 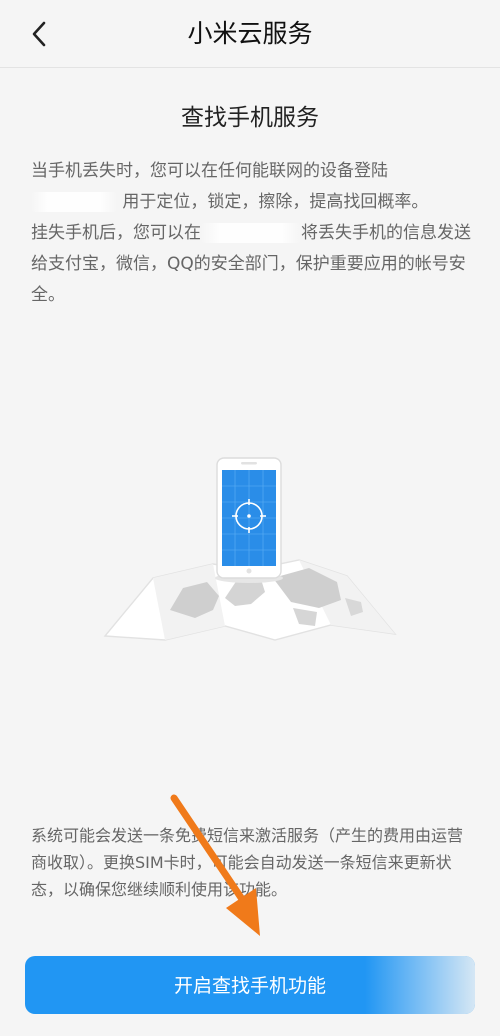 I want to click on phone-on-map-illustration, so click(x=250, y=549).